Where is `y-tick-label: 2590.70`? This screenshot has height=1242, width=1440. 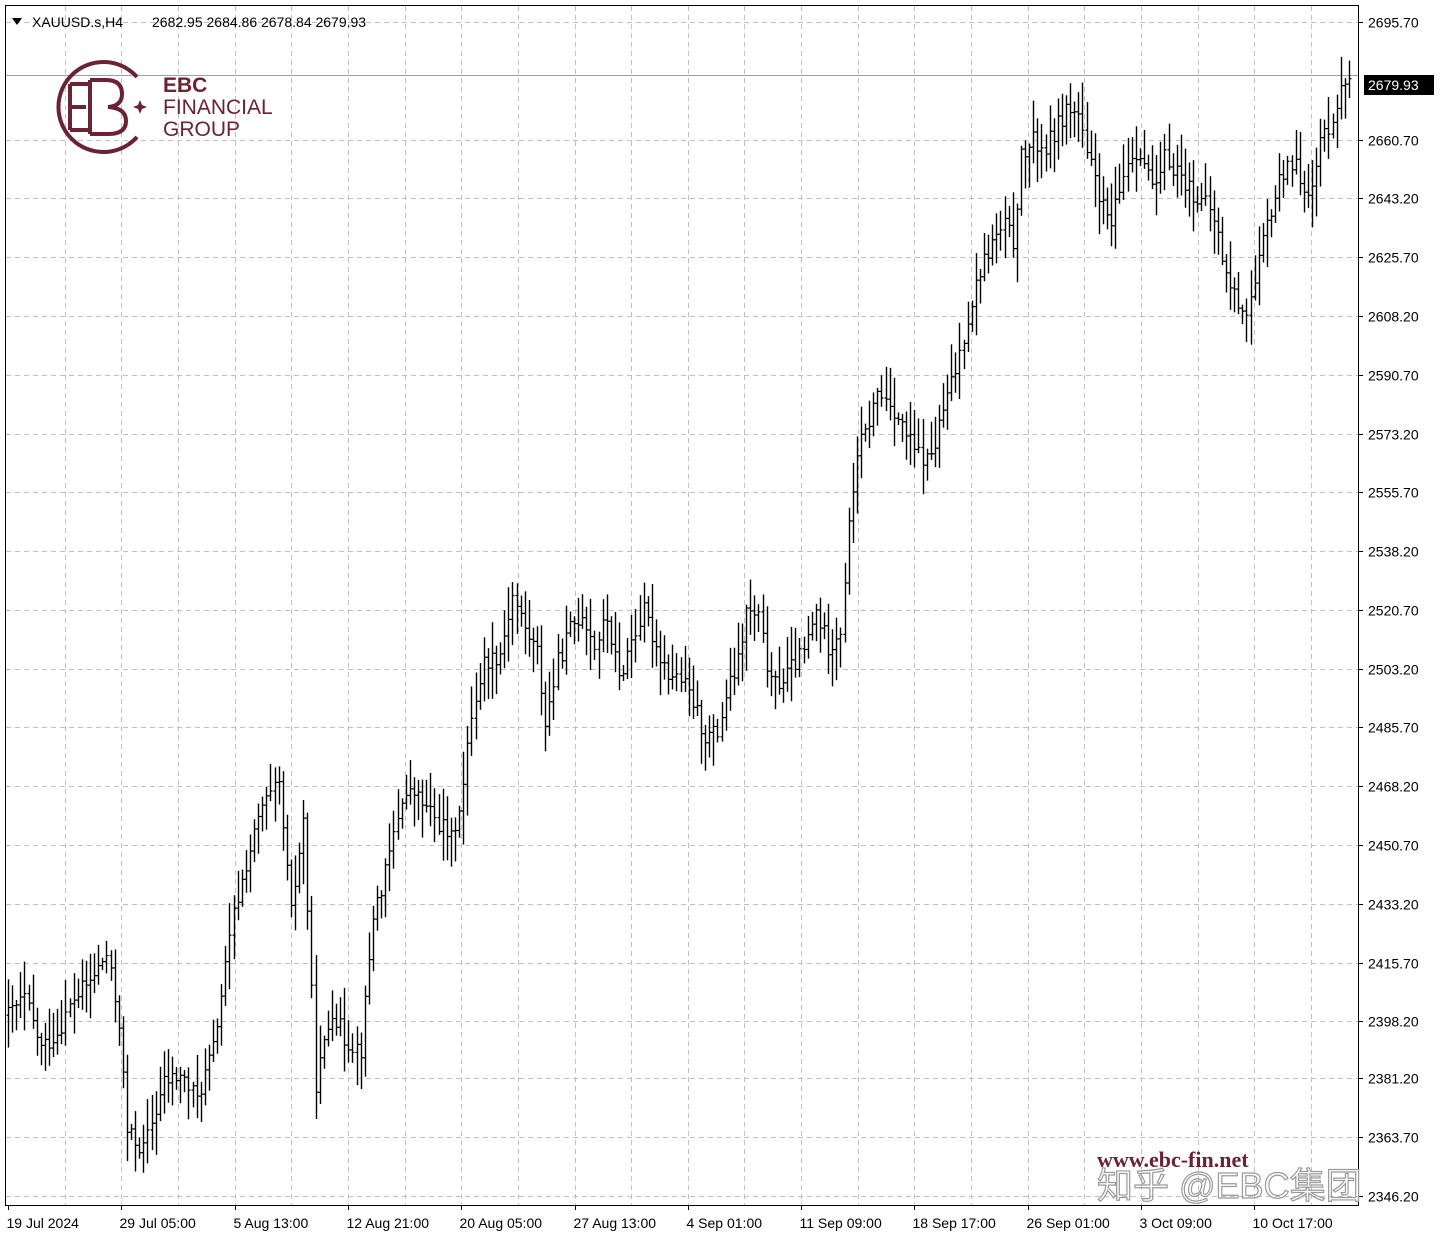
y-tick-label: 2590.70 is located at coordinates (1393, 376).